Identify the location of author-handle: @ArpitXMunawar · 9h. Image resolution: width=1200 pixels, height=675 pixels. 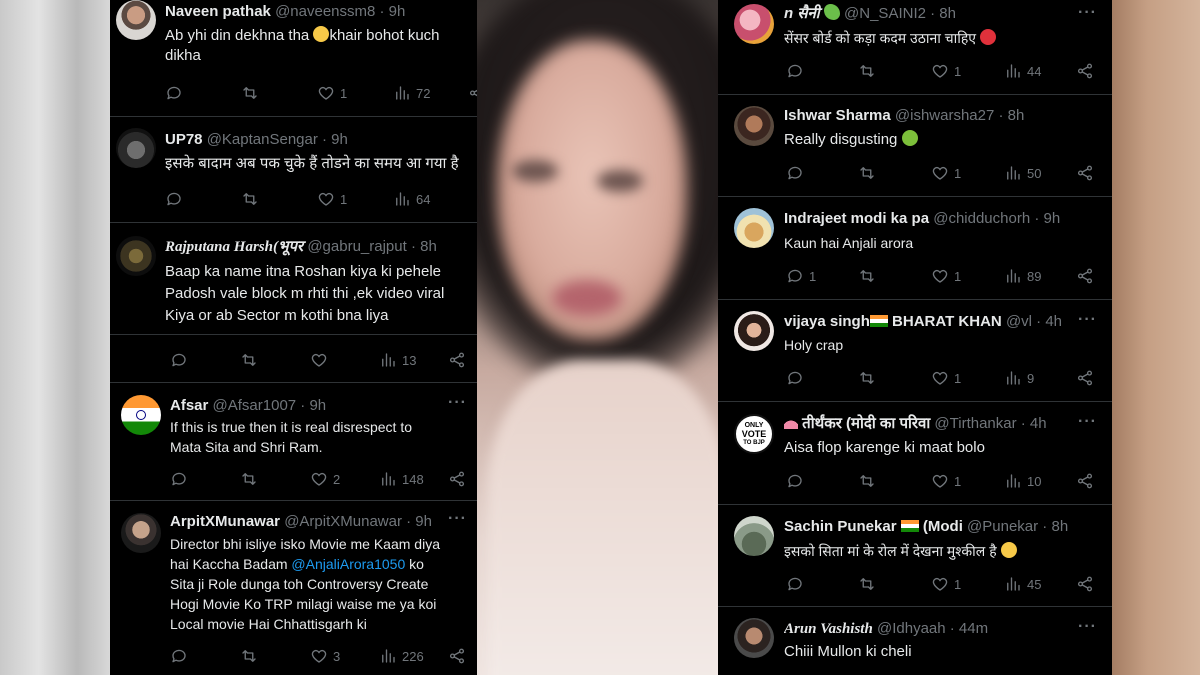
(358, 521).